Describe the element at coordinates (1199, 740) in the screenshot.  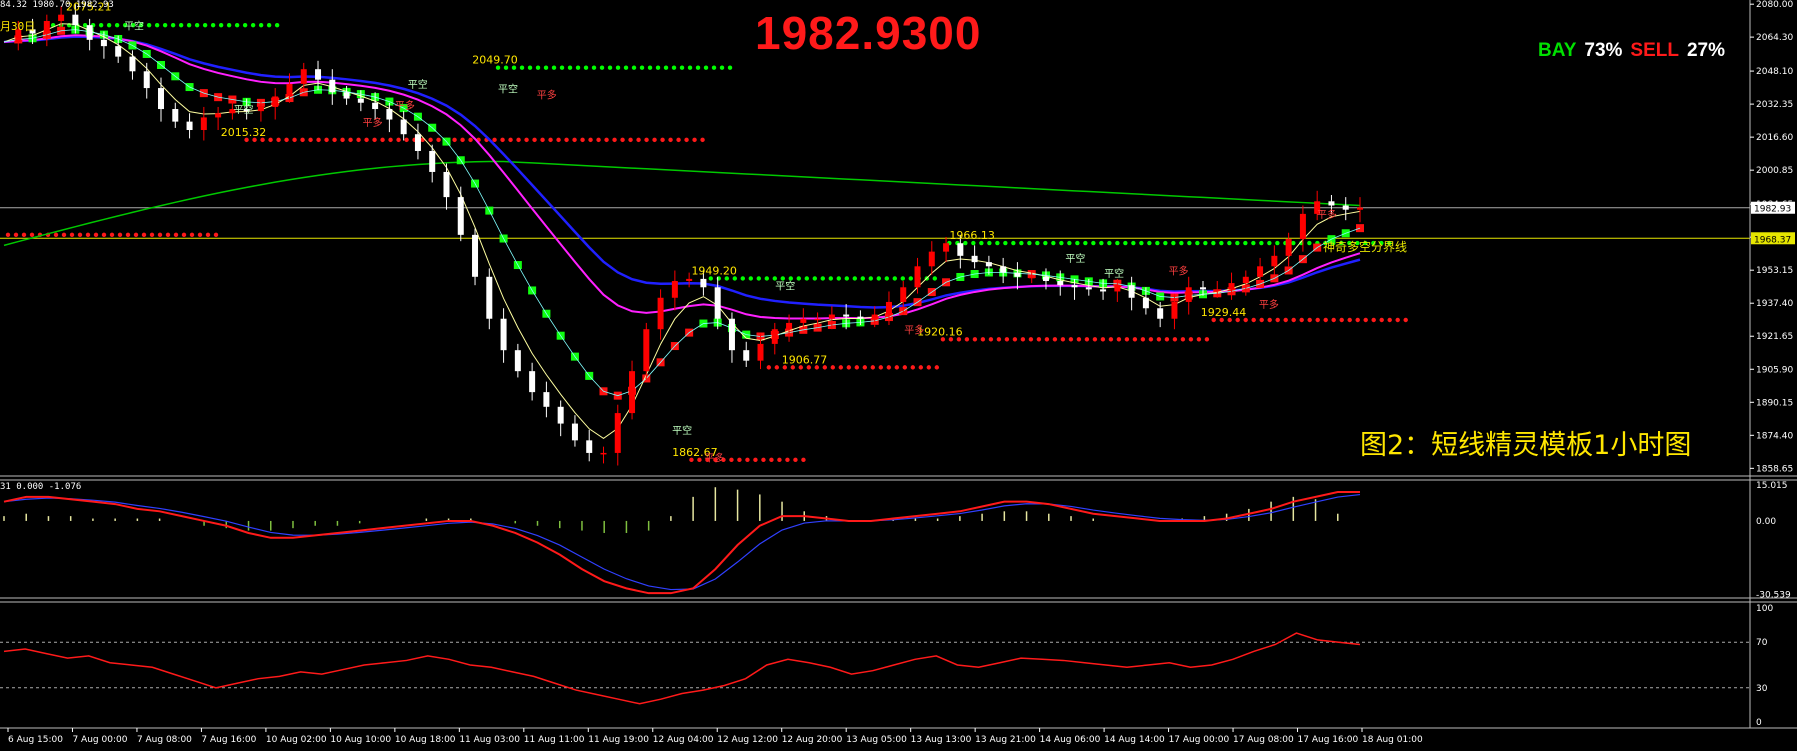
I see `time-tick-label: 17 Aug 00:00` at that location.